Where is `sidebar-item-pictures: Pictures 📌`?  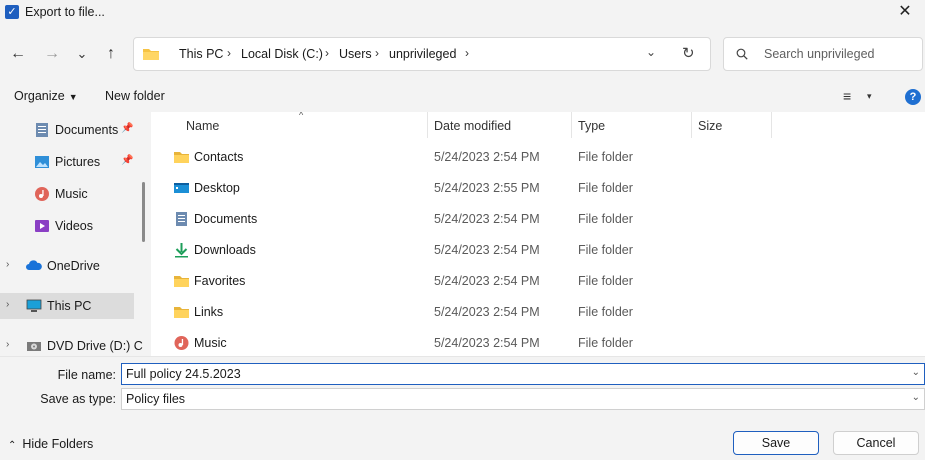
sidebar-item-pictures: Pictures 📌 is located at coordinates (67, 162).